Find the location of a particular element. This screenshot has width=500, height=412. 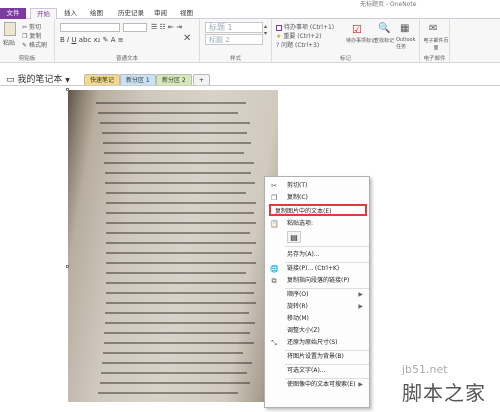

brush-icon: ✎ is located at coordinates (25, 45).